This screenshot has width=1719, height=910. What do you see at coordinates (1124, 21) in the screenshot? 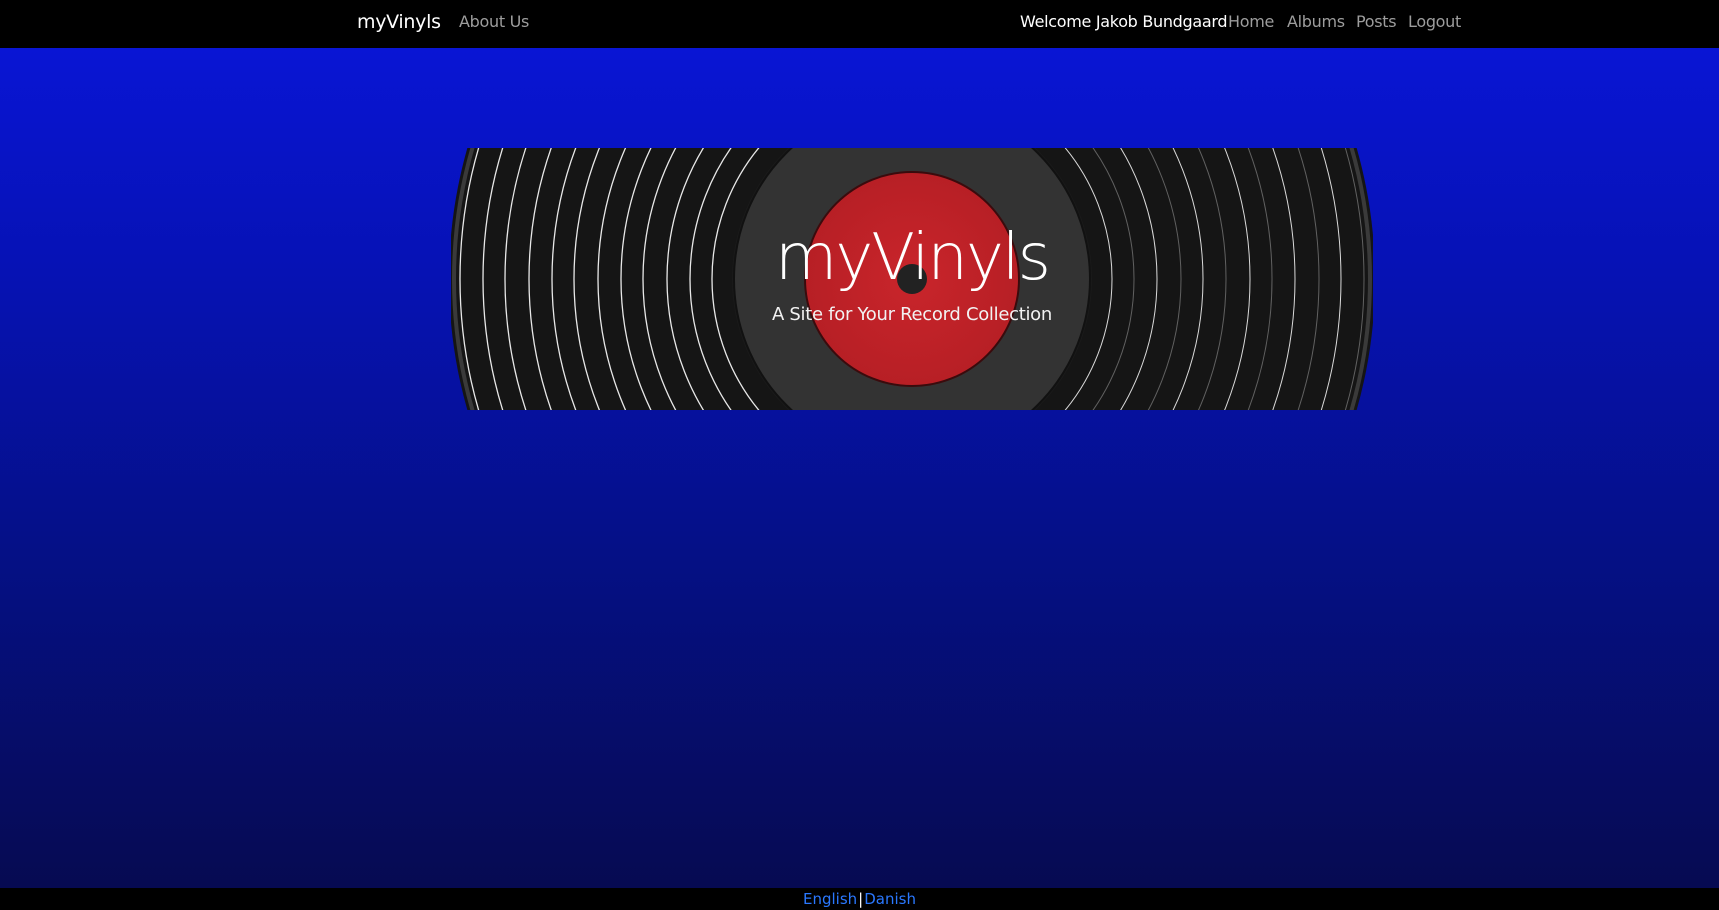
I see `welcome-text: Welcome Jakob Bundgaard` at bounding box center [1124, 21].